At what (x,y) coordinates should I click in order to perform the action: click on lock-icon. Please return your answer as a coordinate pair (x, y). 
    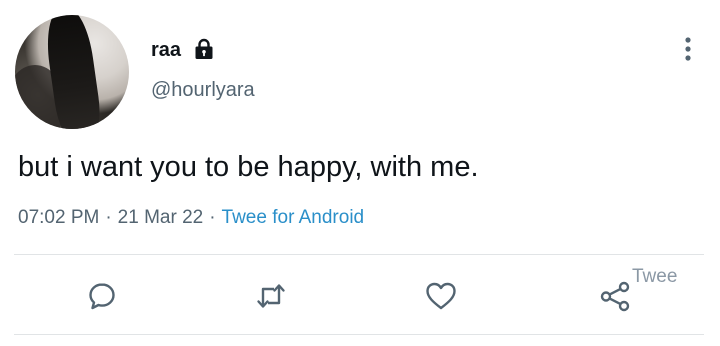
    Looking at the image, I should click on (204, 49).